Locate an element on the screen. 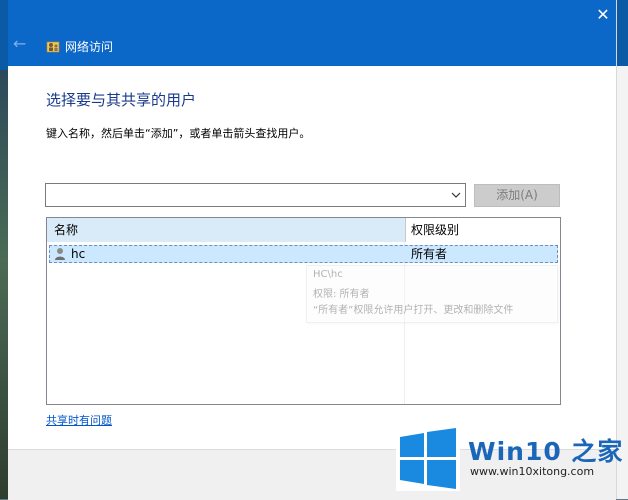 The image size is (628, 500). row-user-name: hc is located at coordinates (78, 254).